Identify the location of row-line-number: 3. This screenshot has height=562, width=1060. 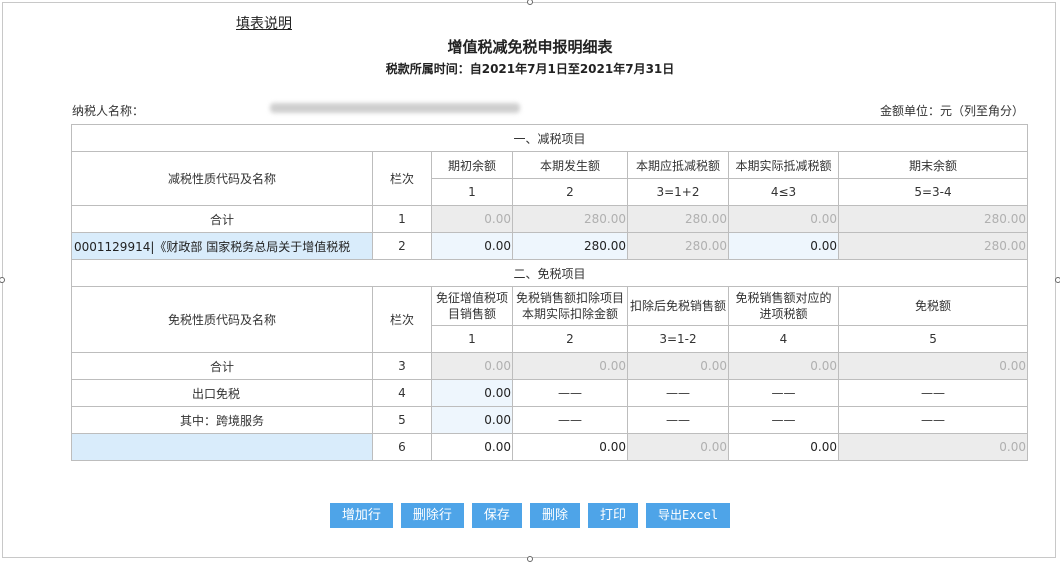
(402, 366).